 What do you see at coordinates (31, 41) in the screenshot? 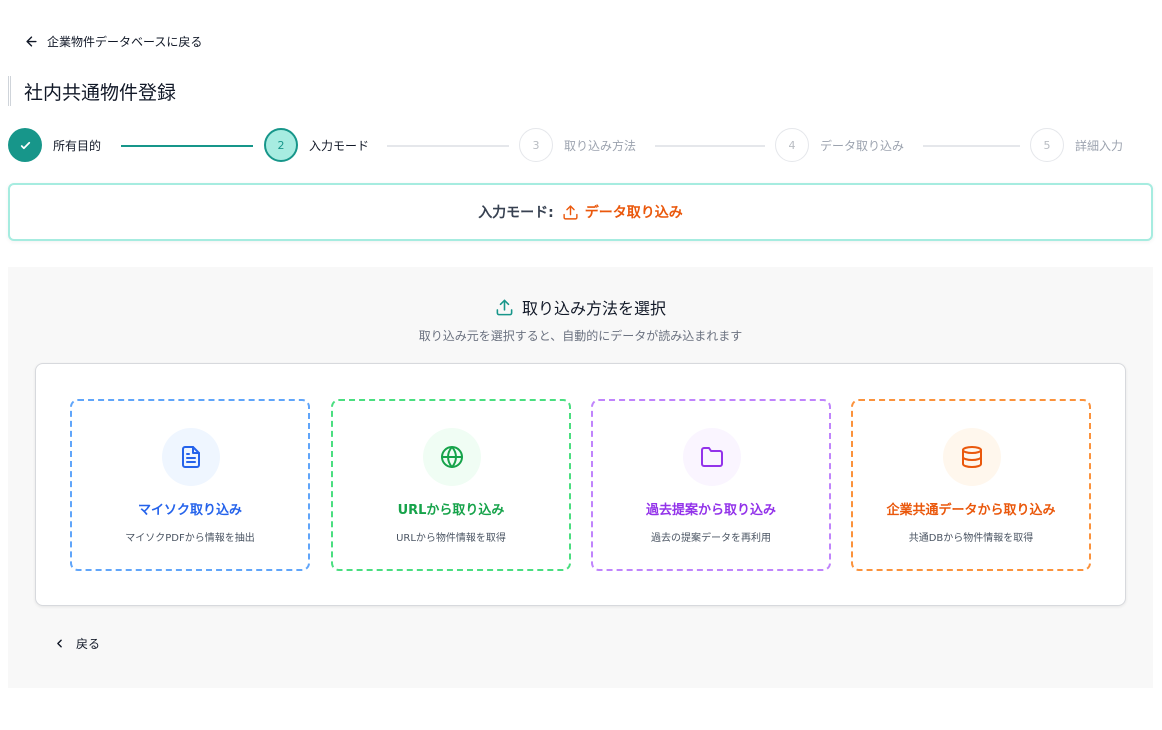
I see `arrow-left-icon` at bounding box center [31, 41].